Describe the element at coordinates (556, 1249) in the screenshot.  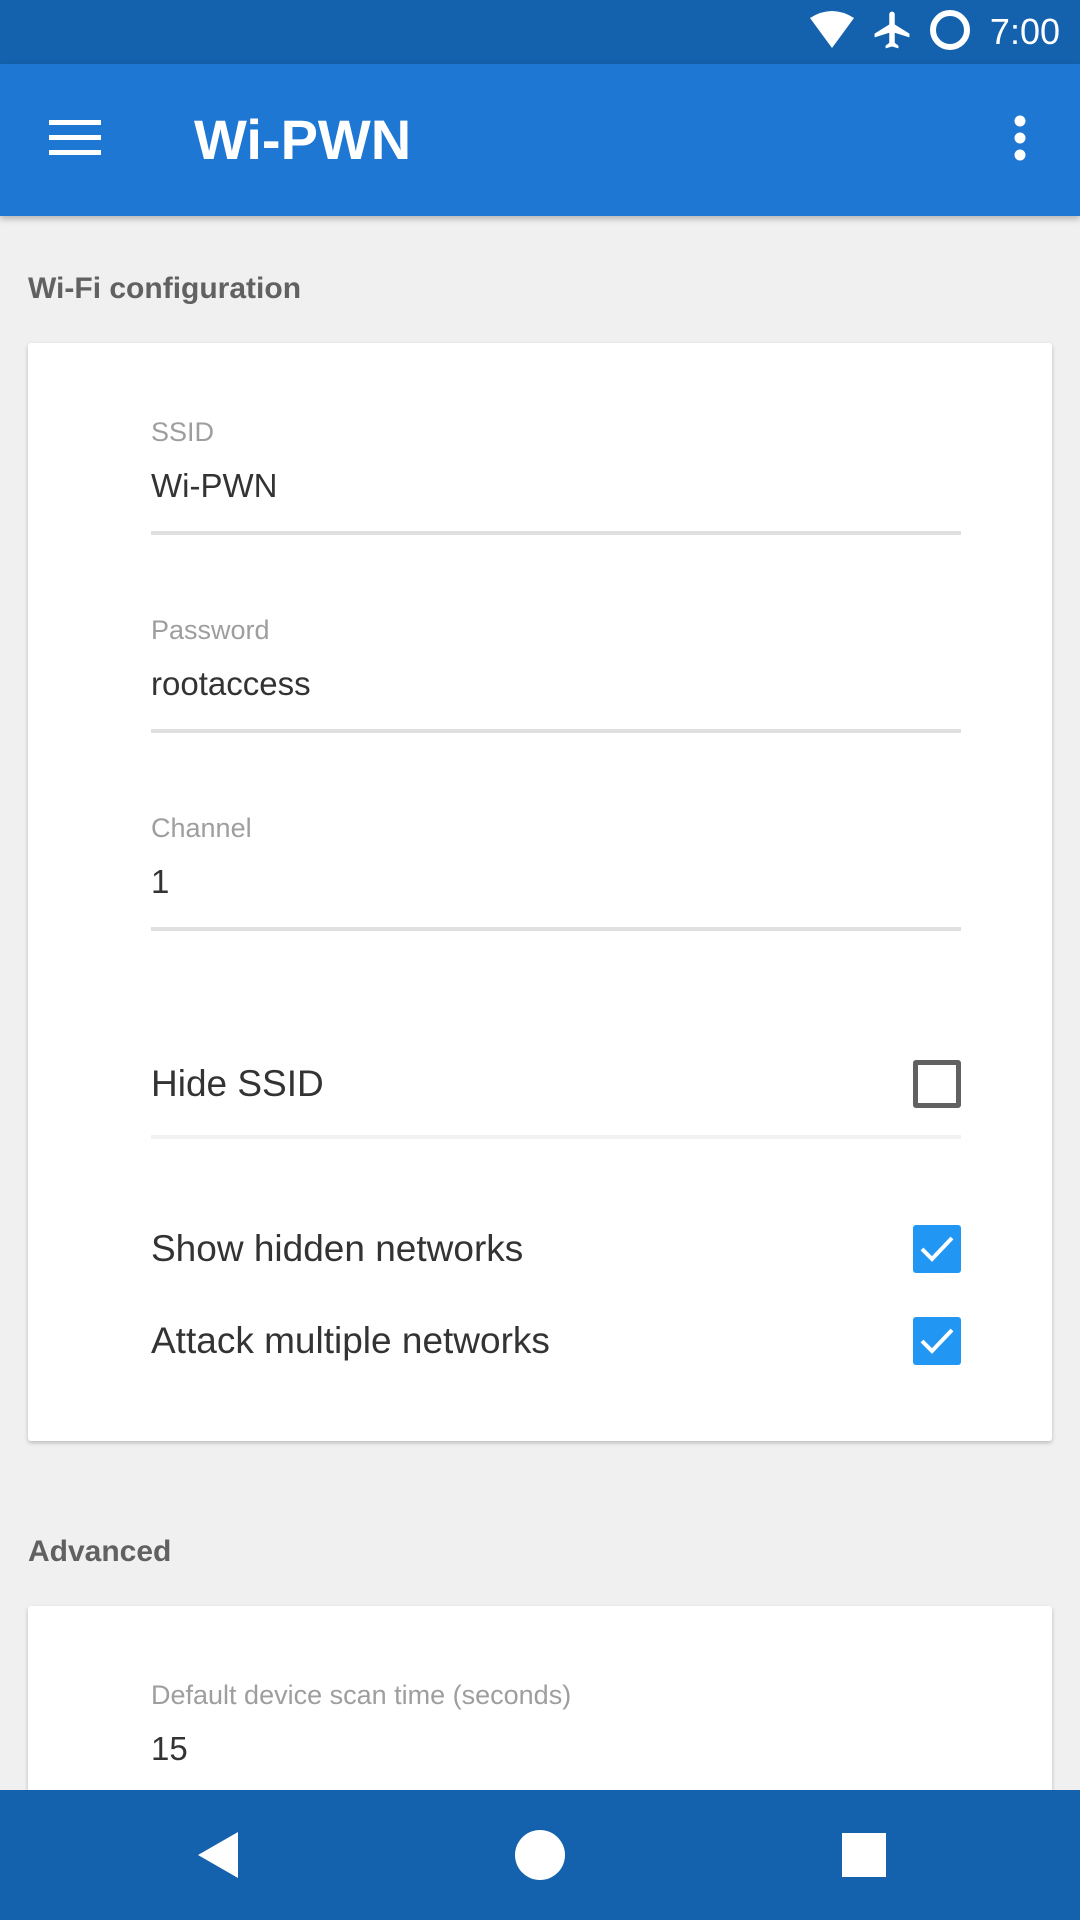
I see `show-hidden-networks-row: Show hidden networks` at that location.